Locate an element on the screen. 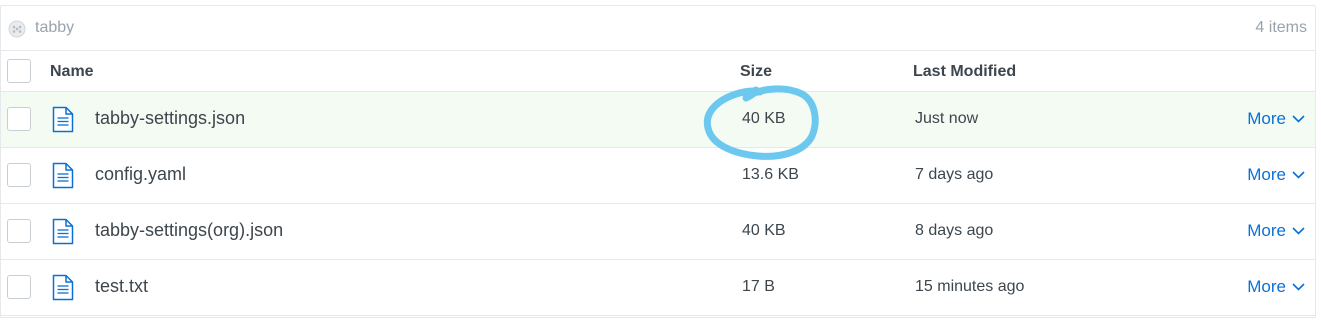 Image resolution: width=1321 pixels, height=321 pixels. column-header-row: Name Size Last Modified is located at coordinates (658, 71).